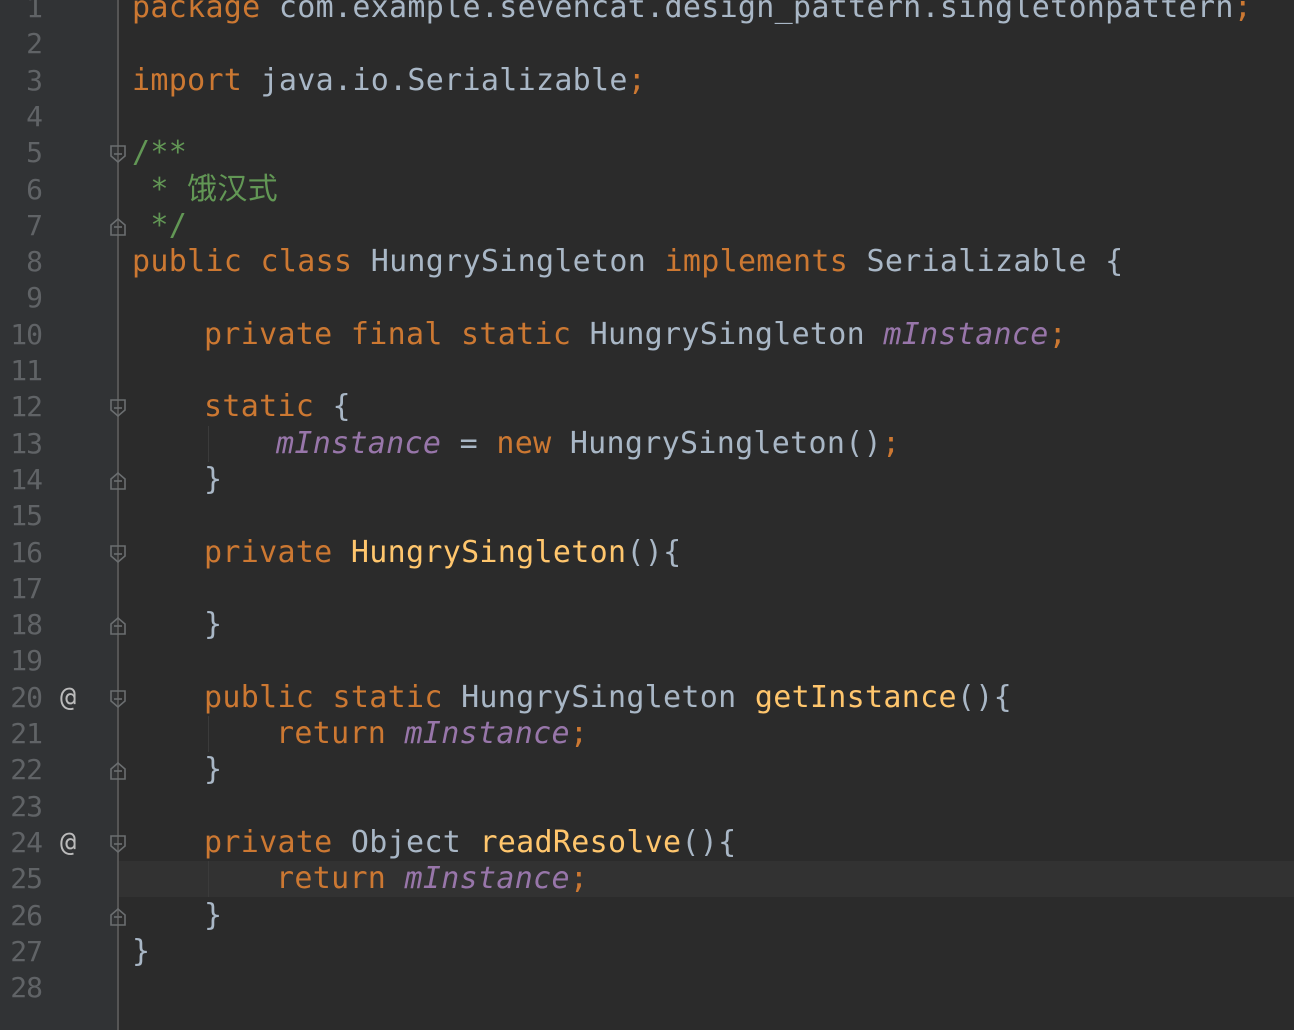 This screenshot has height=1030, width=1294. What do you see at coordinates (26, 915) in the screenshot?
I see `line-number: 26` at bounding box center [26, 915].